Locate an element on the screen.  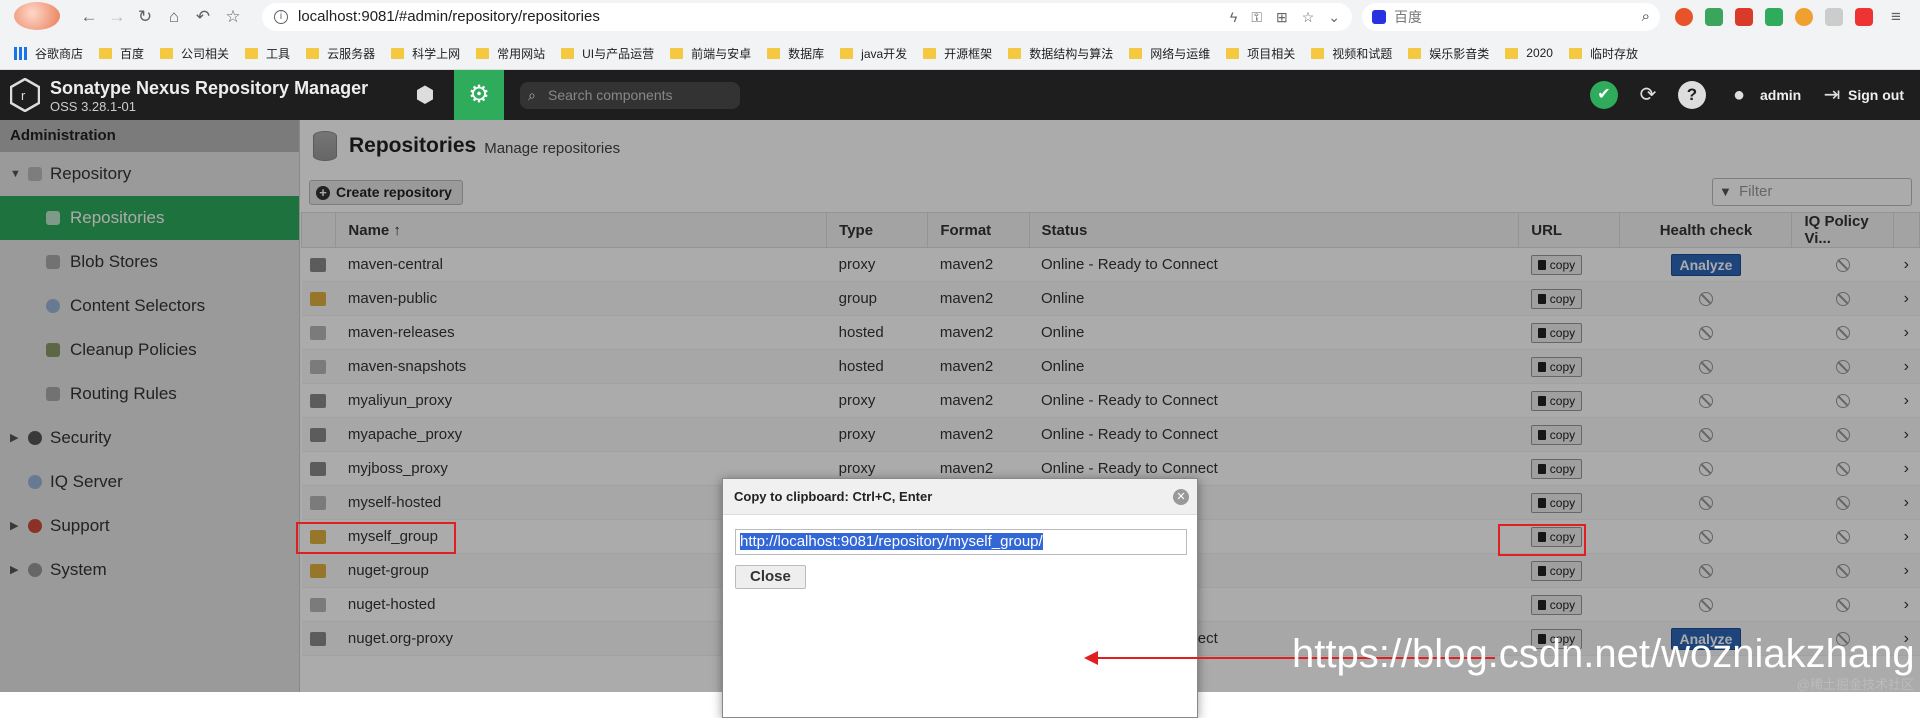
bookmark-label: 临时存放 is located at coordinates (1613, 53).